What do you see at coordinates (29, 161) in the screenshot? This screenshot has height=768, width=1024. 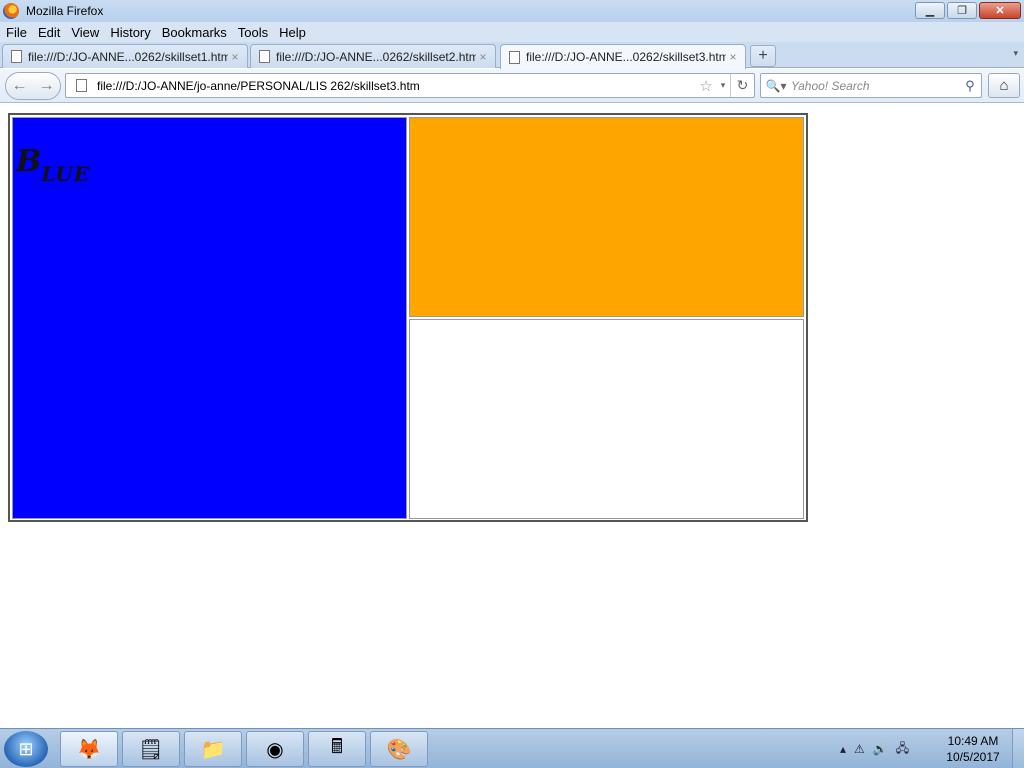 I see `blue-label-initial: B` at bounding box center [29, 161].